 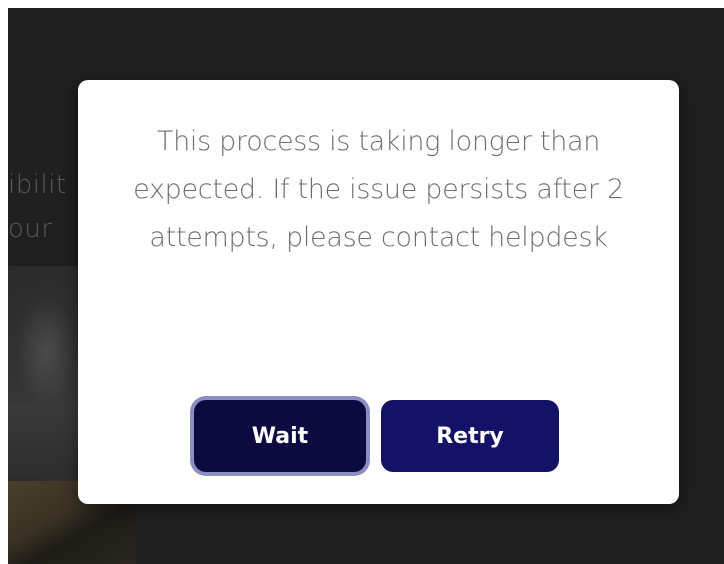 What do you see at coordinates (46, 351) in the screenshot?
I see `background-image-highlight` at bounding box center [46, 351].